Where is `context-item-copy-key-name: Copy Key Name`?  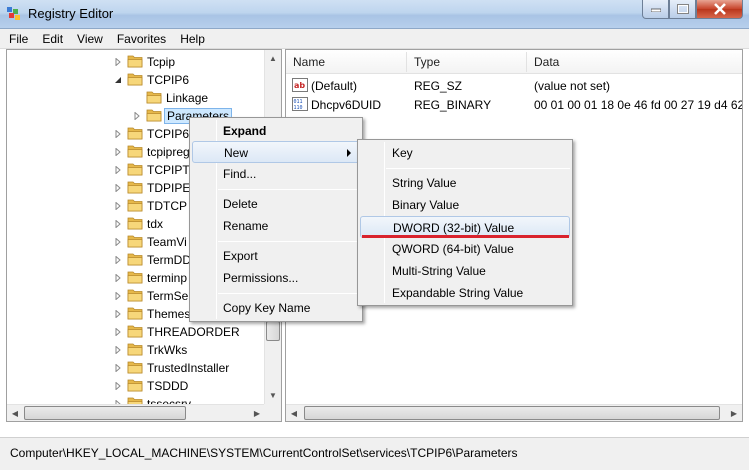
context-item-copy-key-name: Copy Key Name is located at coordinates (276, 308).